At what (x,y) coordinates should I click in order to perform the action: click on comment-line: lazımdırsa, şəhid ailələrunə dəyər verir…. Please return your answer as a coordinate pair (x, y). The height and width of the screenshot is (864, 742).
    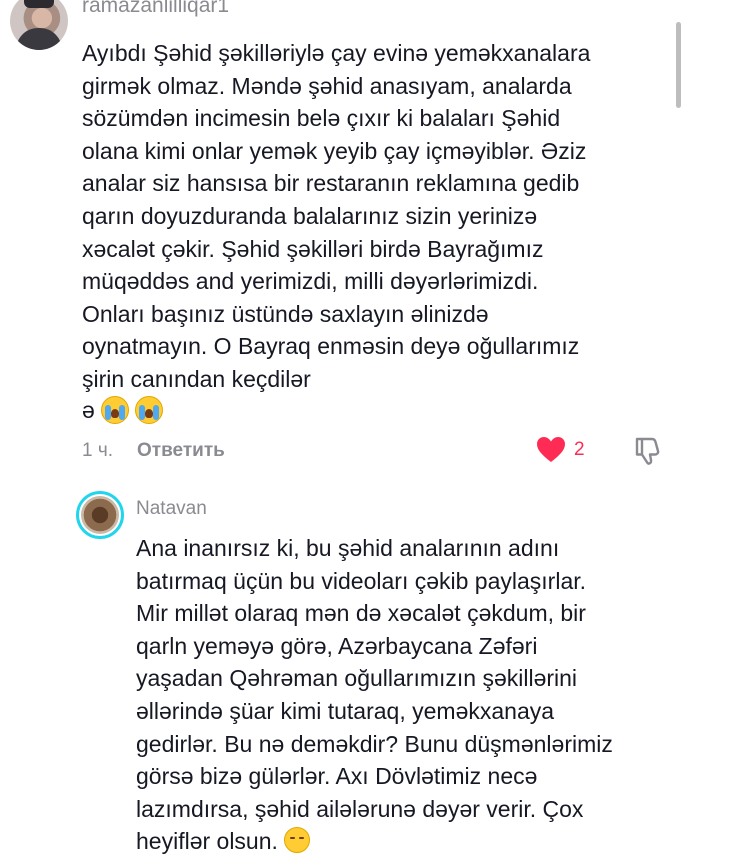
    Looking at the image, I should click on (360, 808).